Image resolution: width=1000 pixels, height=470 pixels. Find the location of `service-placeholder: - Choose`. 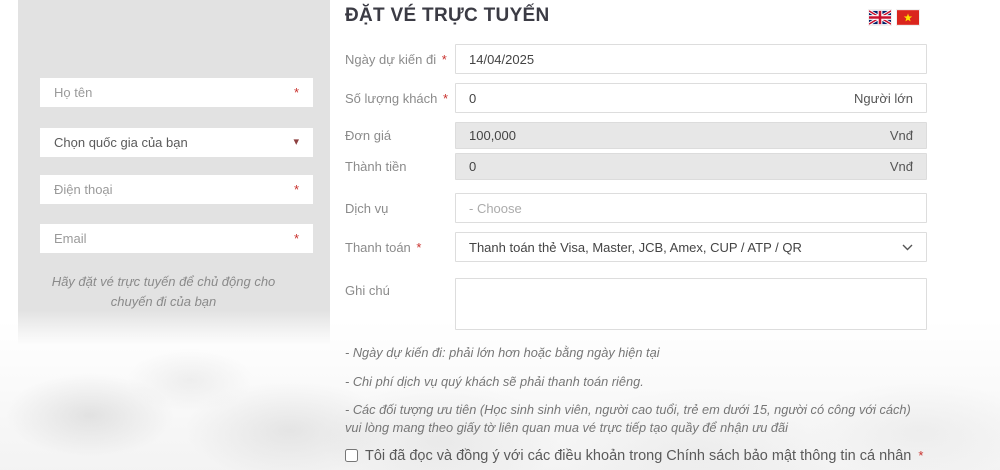

service-placeholder: - Choose is located at coordinates (495, 208).